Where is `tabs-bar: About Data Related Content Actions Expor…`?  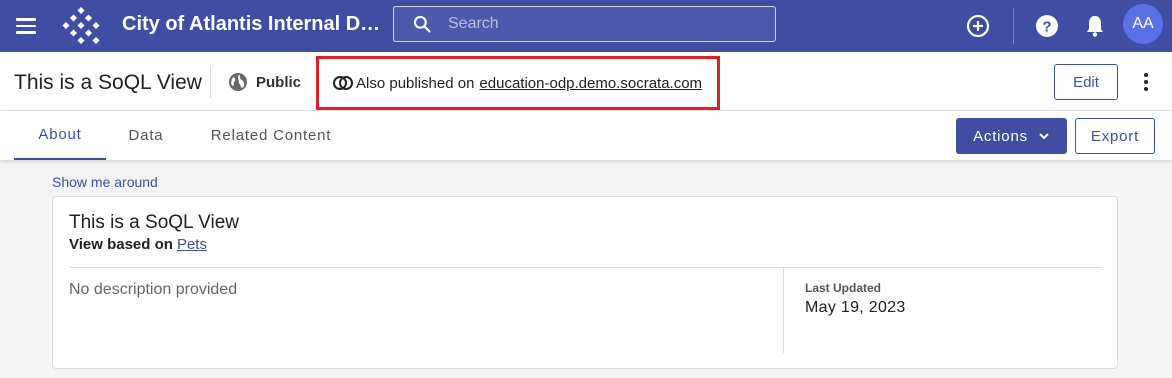
tabs-bar: About Data Related Content Actions Expor… is located at coordinates (586, 135).